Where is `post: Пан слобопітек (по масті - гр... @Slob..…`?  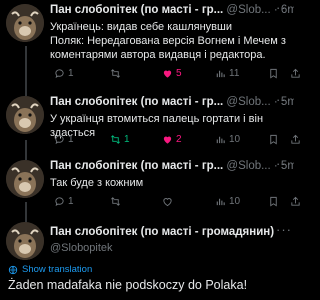
post: Пан слобопітек (по масті - гр... @Slob..… is located at coordinates (150, 183).